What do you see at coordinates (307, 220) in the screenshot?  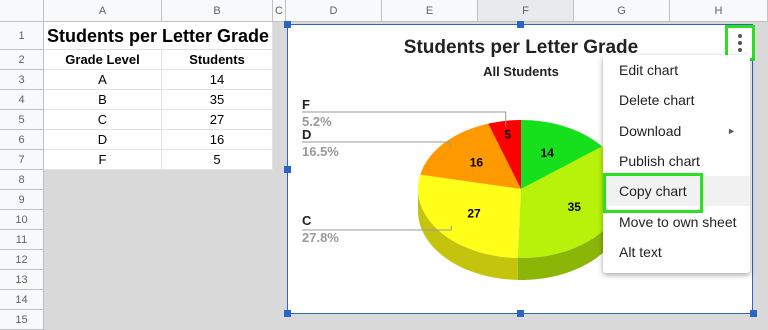 I see `legend-label-c: C` at bounding box center [307, 220].